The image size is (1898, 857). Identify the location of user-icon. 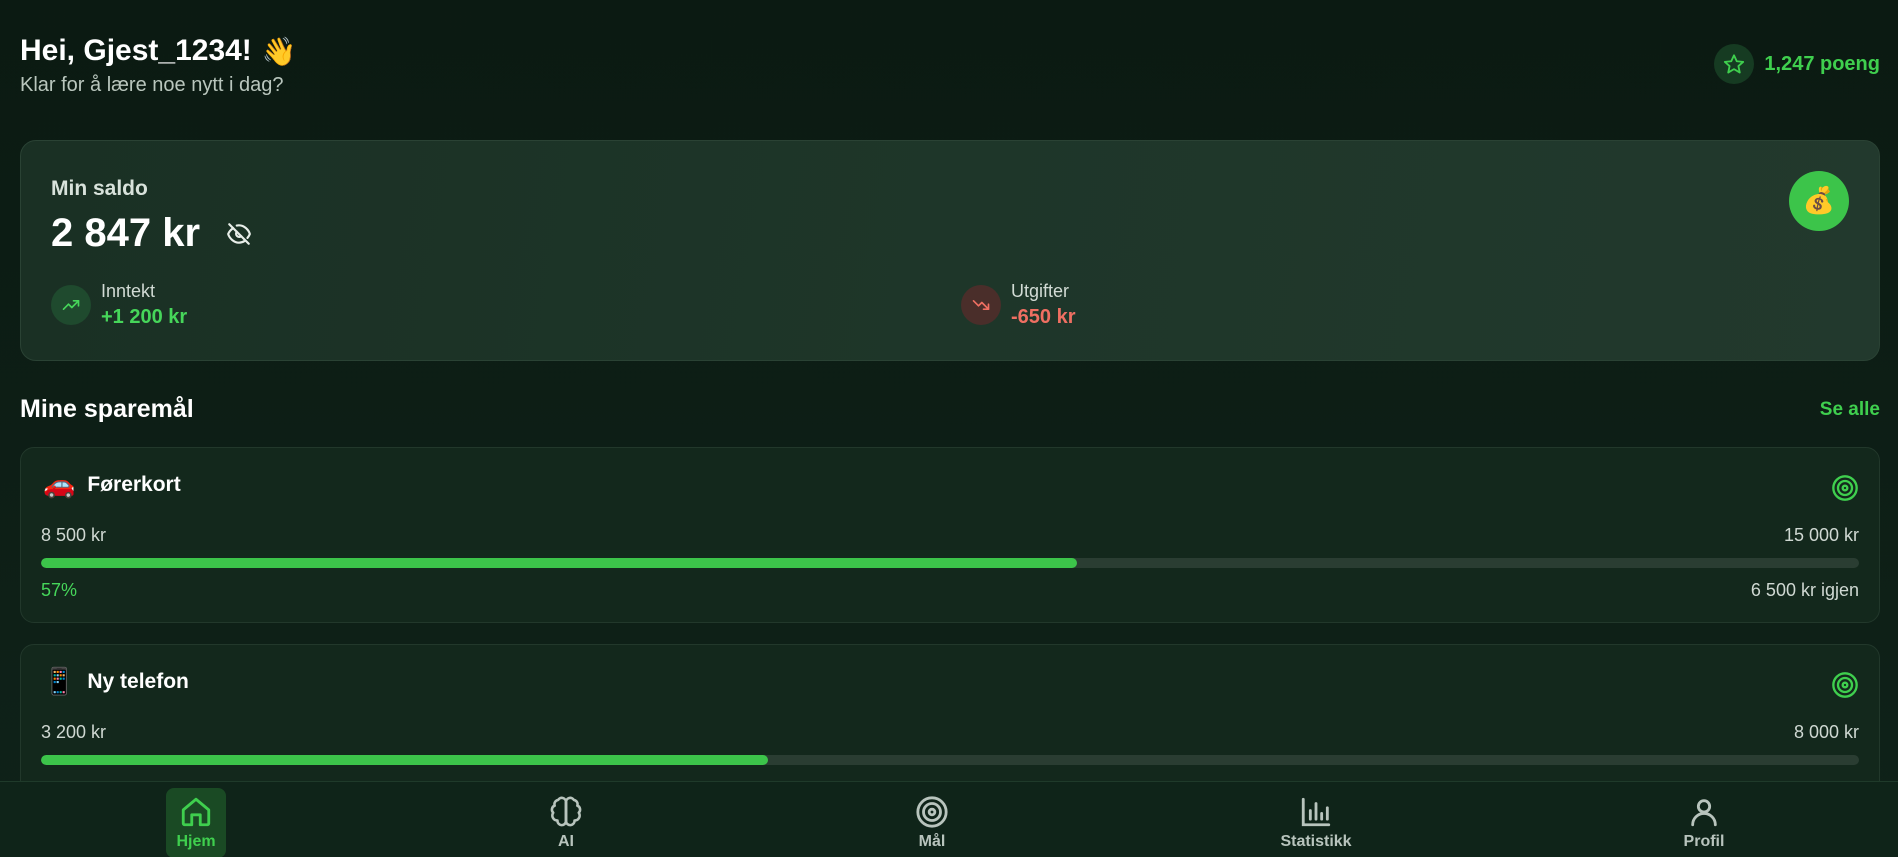
(1704, 813).